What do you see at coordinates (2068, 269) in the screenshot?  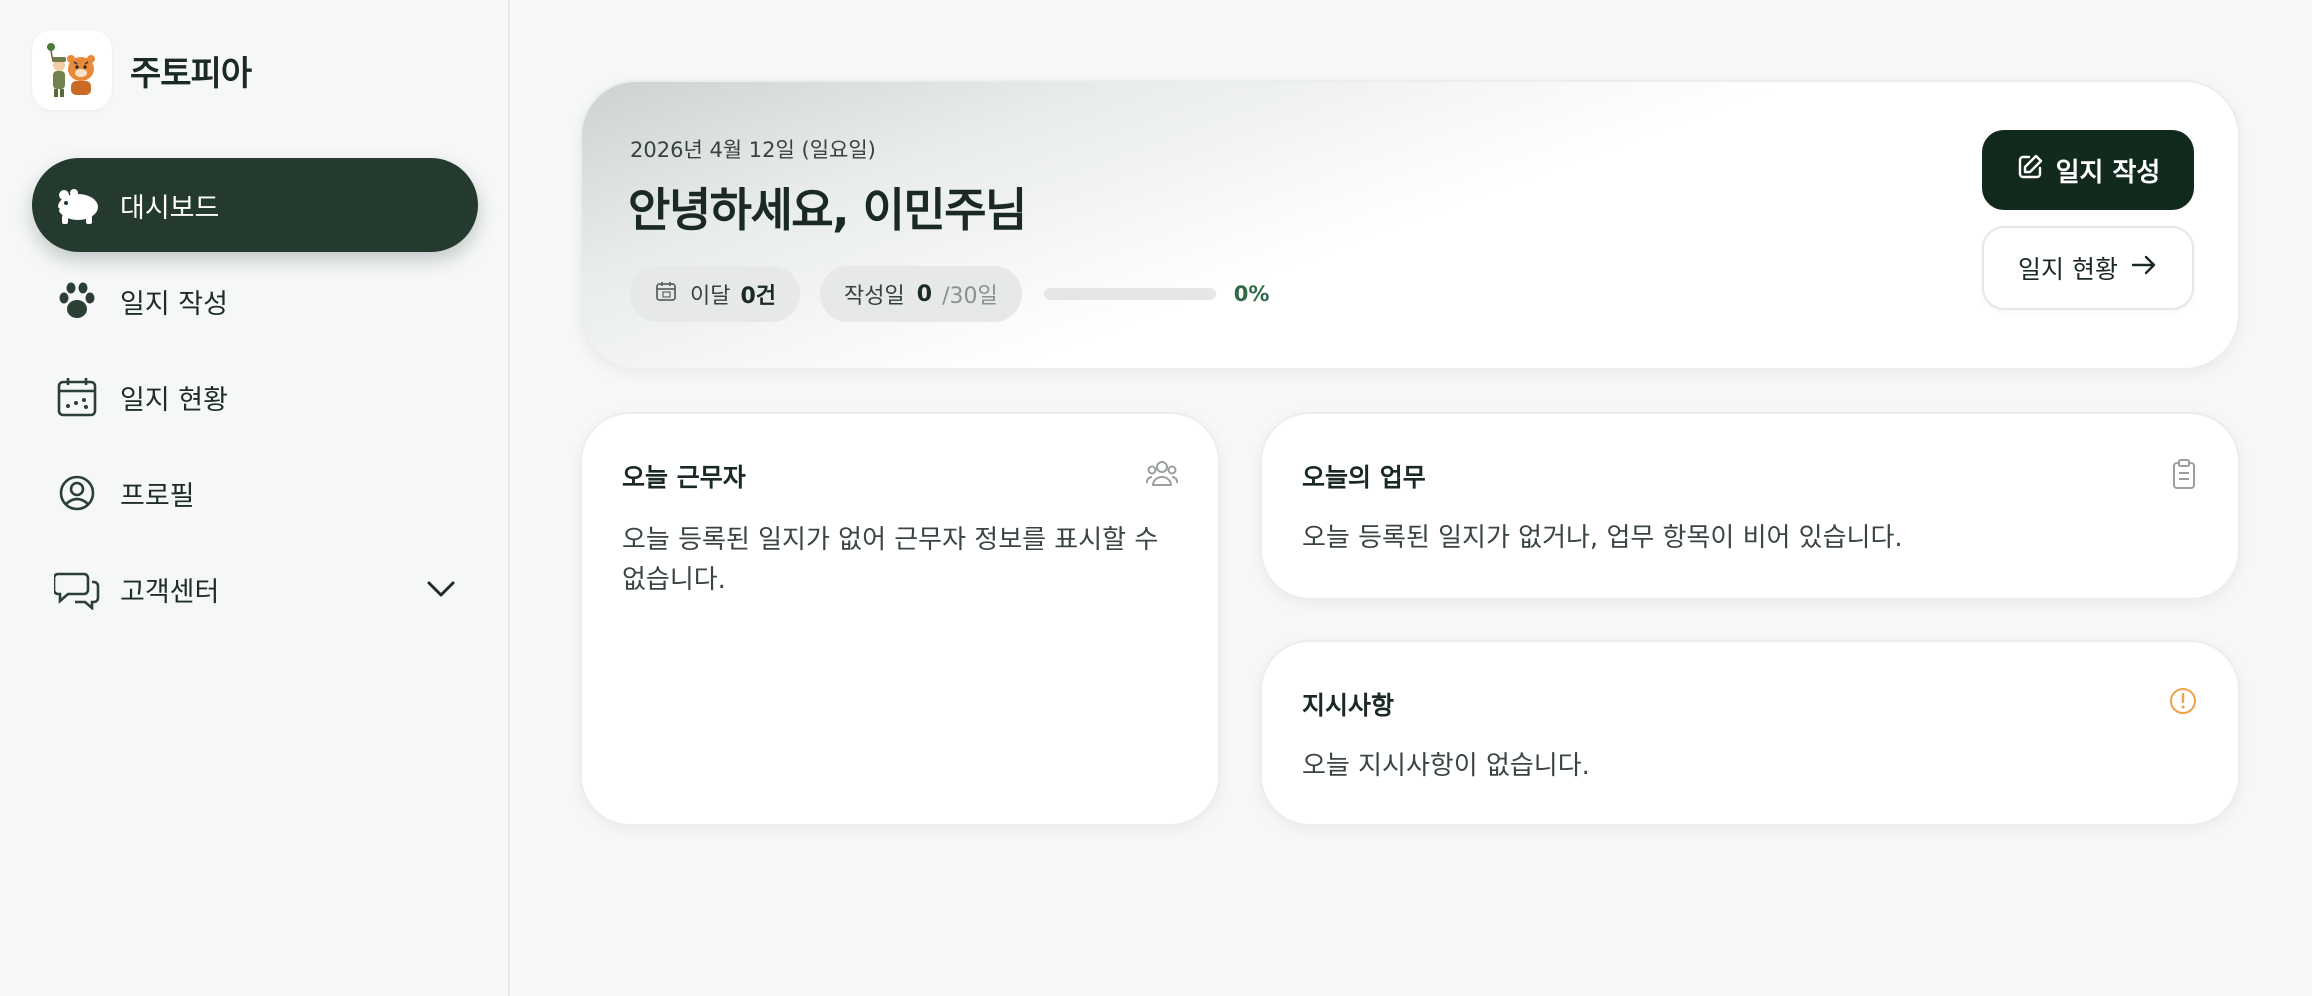 I see `log-status-label: 일지 현황` at bounding box center [2068, 269].